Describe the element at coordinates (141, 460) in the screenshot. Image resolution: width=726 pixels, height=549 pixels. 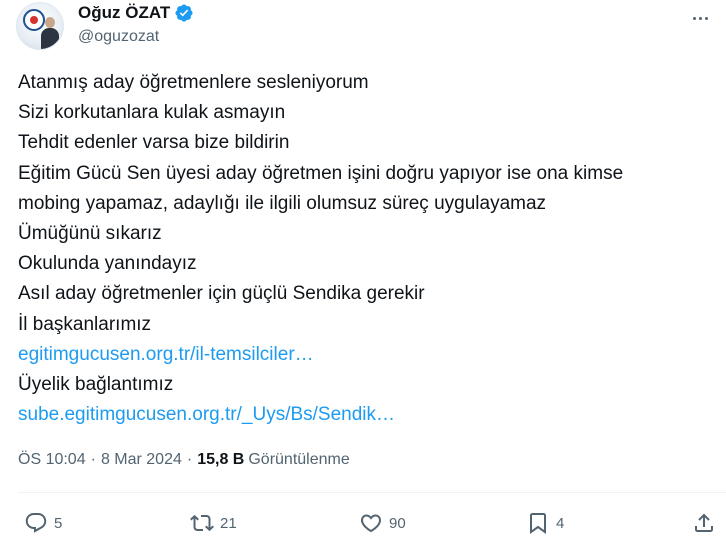
I see `tweet-date: 8 Mar 2024` at that location.